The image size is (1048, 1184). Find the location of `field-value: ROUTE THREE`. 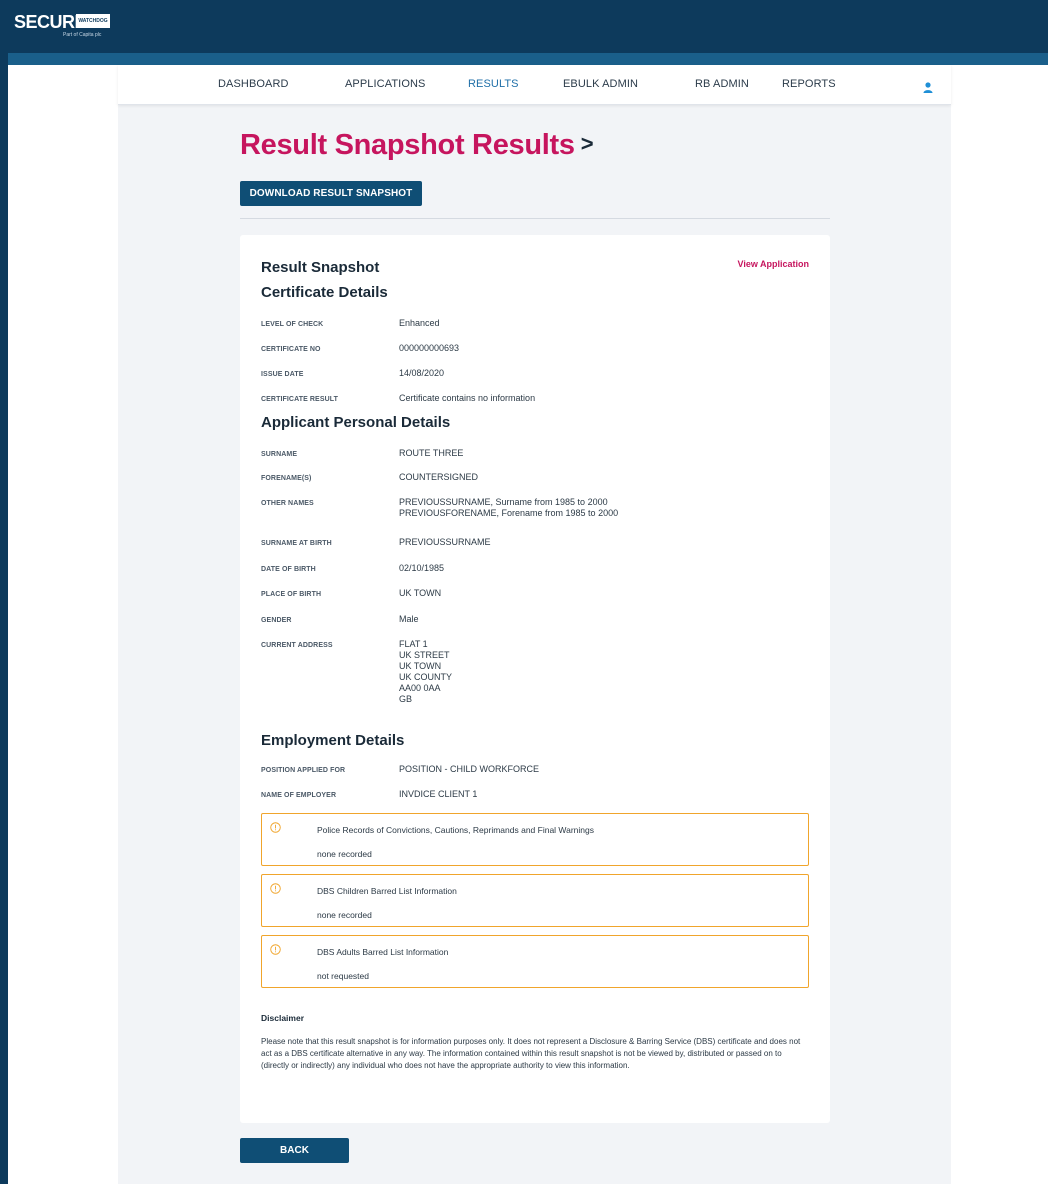

field-value: ROUTE THREE is located at coordinates (431, 453).